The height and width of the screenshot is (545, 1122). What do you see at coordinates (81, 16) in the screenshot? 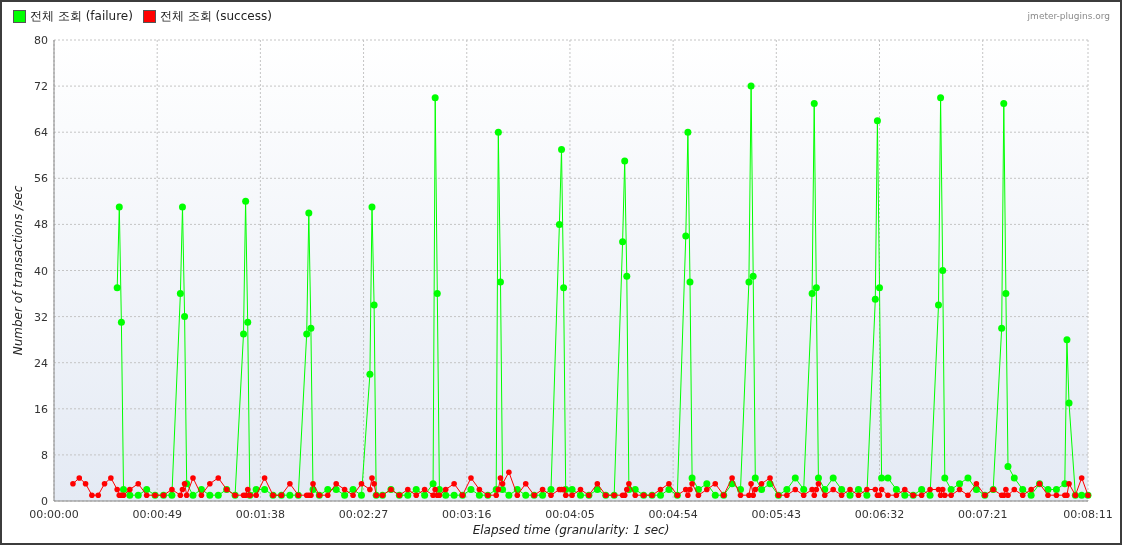
I see `legend-label: 전체 조회 (failure)` at bounding box center [81, 16].